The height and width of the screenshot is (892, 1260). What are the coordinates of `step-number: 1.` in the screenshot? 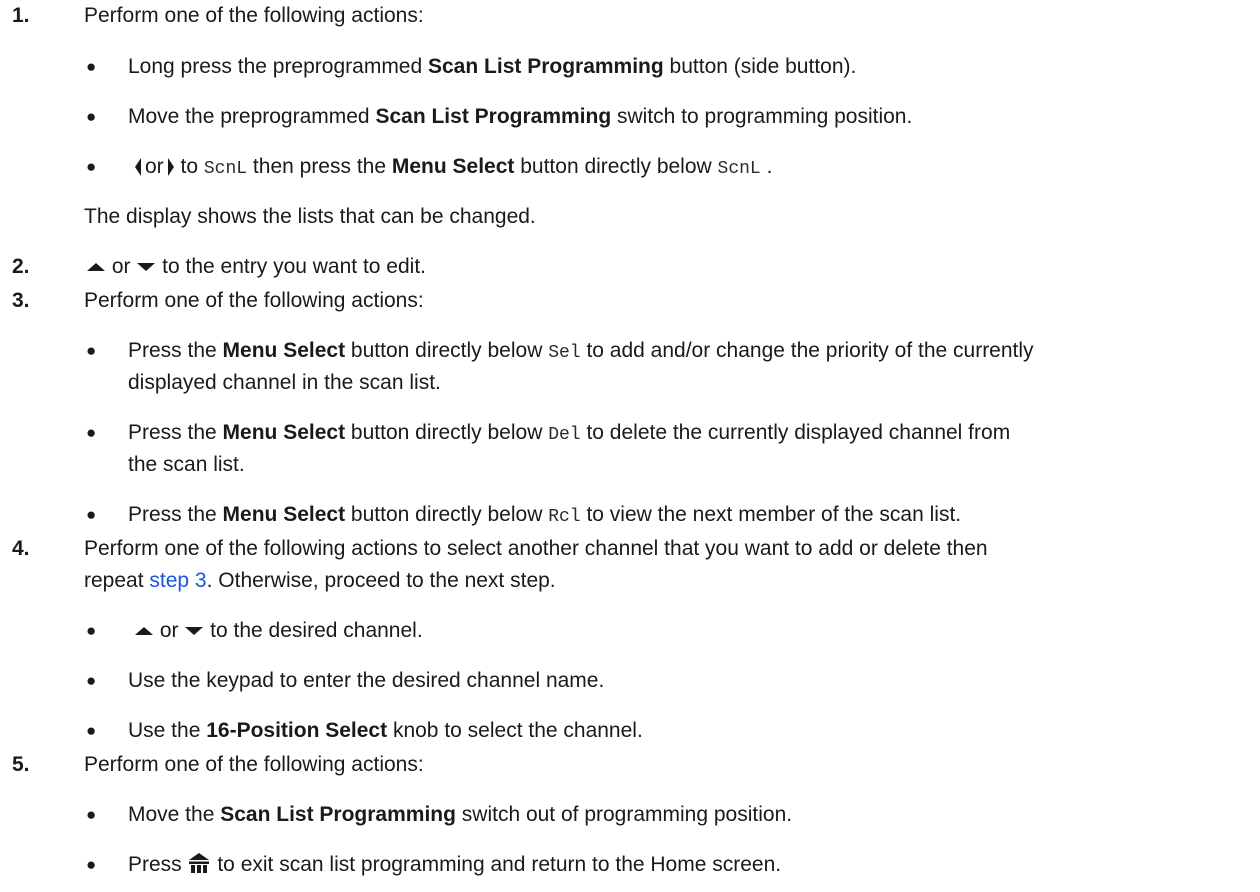 It's located at (21, 15).